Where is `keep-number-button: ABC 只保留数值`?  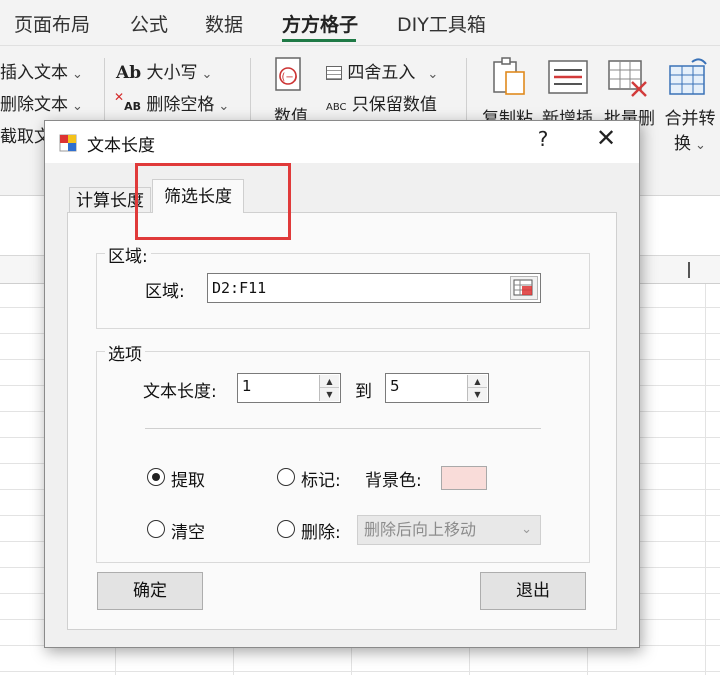 keep-number-button: ABC 只保留数值 is located at coordinates (381, 102).